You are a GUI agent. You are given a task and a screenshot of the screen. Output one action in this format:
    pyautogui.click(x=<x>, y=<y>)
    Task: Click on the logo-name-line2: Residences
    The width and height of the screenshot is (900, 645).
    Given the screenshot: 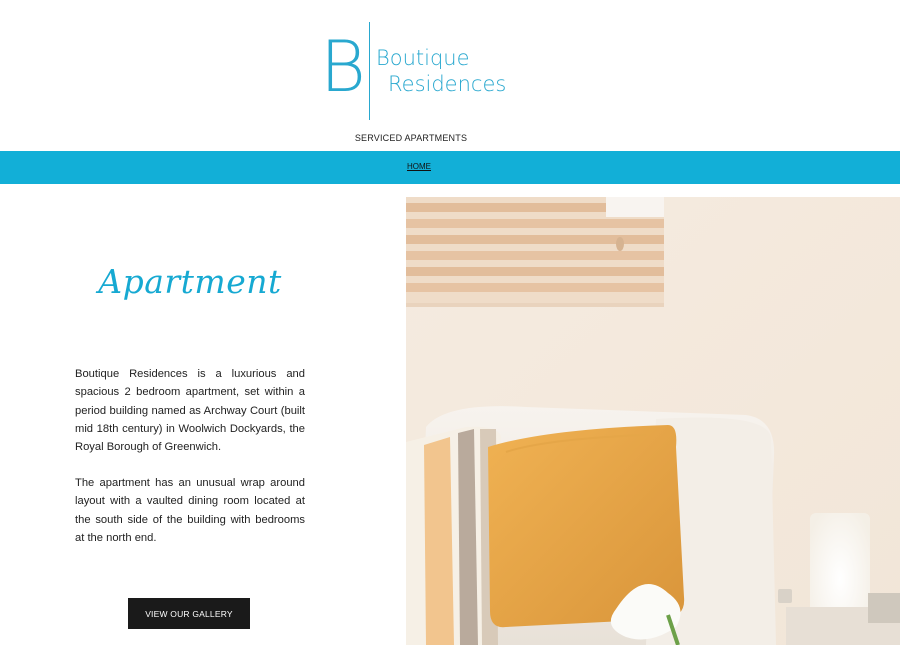 What is the action you would take?
    pyautogui.click(x=447, y=84)
    